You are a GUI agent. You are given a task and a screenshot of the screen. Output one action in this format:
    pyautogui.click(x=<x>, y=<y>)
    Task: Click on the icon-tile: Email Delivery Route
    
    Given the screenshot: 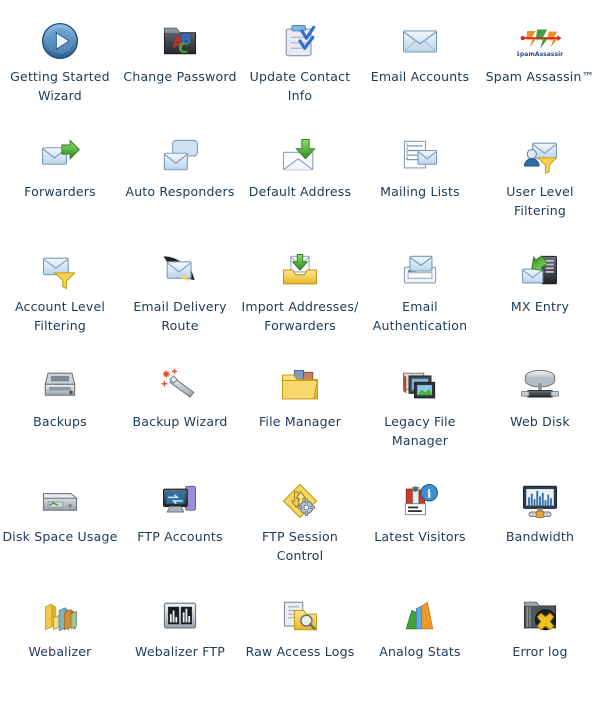 What is the action you would take?
    pyautogui.click(x=180, y=305)
    